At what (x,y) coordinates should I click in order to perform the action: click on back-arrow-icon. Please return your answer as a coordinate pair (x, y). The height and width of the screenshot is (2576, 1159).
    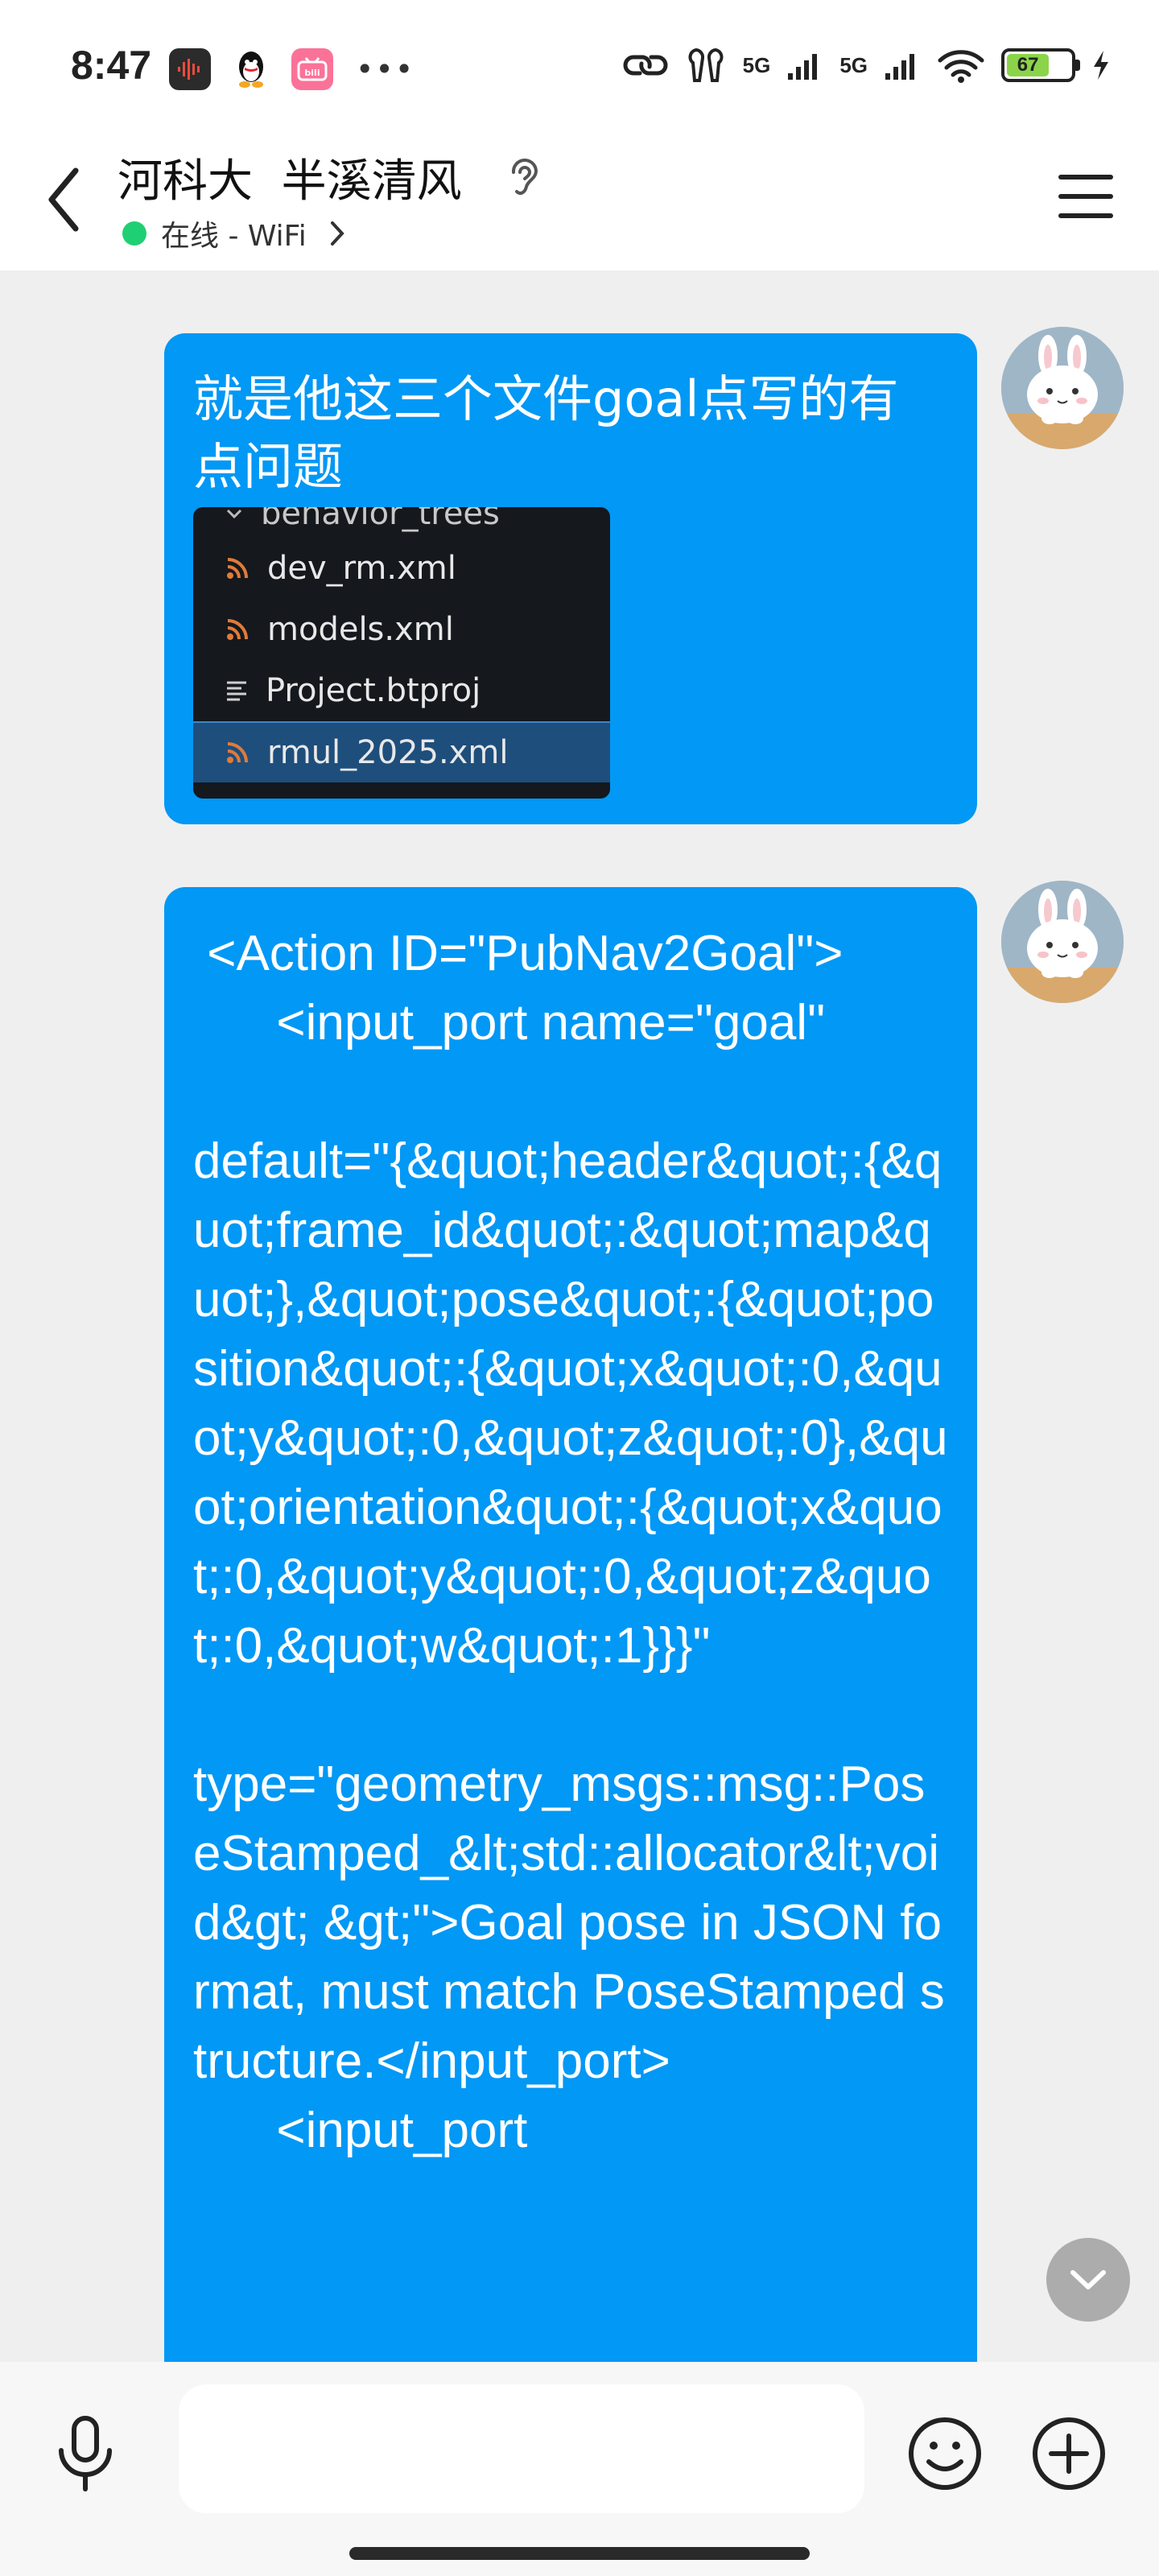
    Looking at the image, I should click on (64, 199).